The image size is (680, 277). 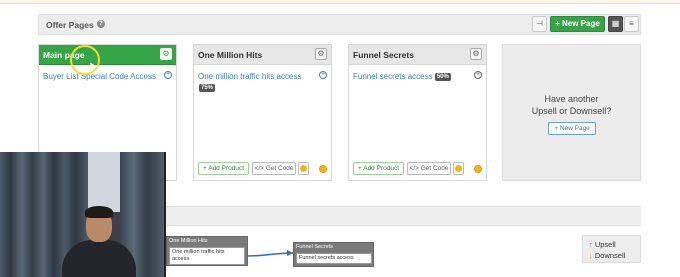 What do you see at coordinates (610, 255) in the screenshot?
I see `legend-label: Downsell` at bounding box center [610, 255].